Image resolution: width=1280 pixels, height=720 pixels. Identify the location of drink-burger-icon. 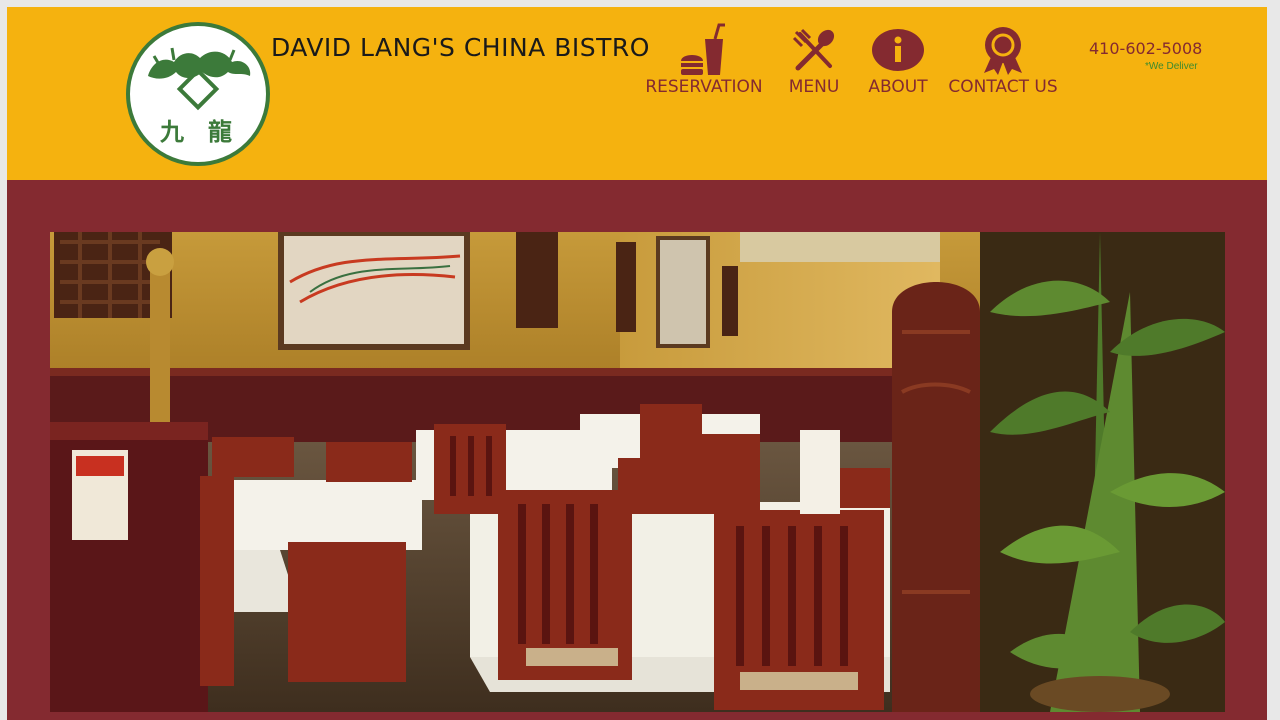
(704, 50).